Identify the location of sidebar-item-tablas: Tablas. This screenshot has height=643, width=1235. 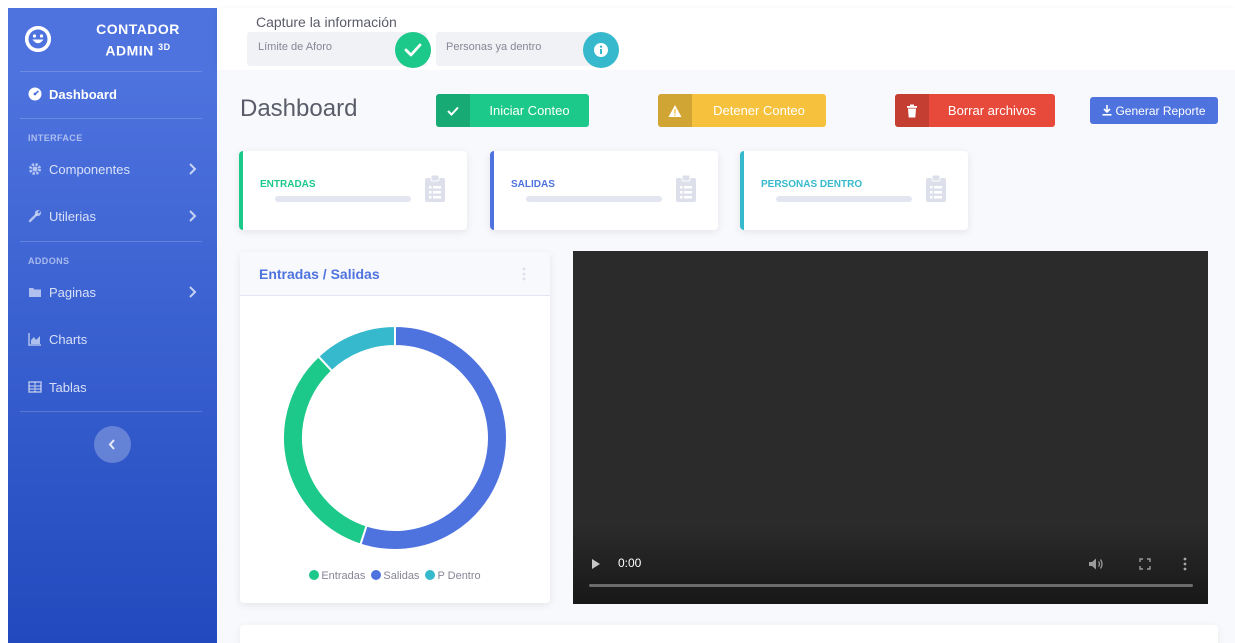
(112, 387).